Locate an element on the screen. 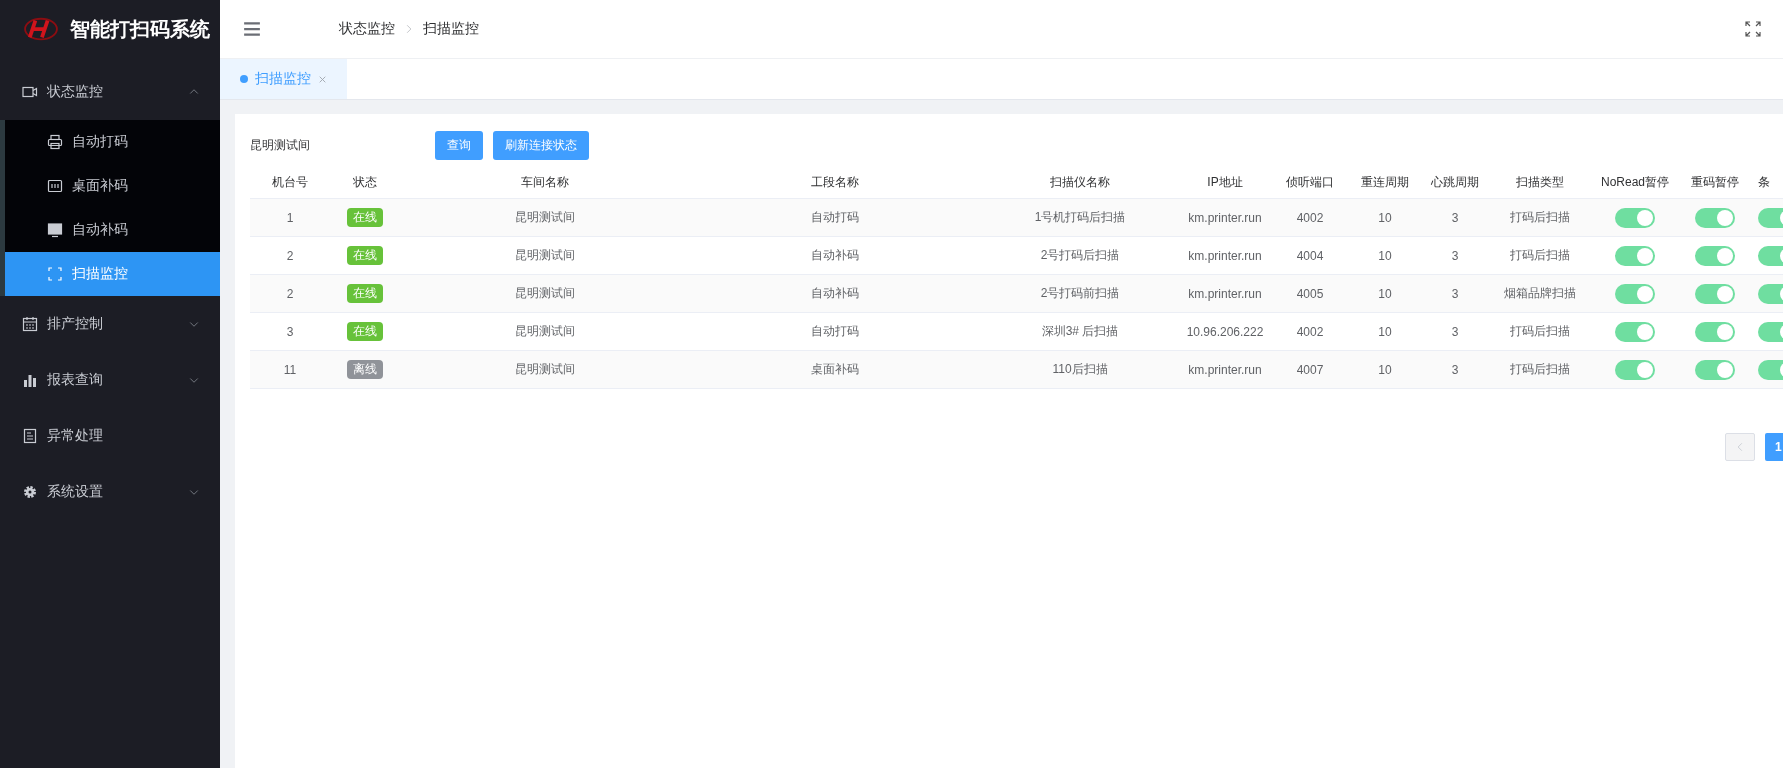 This screenshot has width=1783, height=768. chevron-right-icon is located at coordinates (409, 29).